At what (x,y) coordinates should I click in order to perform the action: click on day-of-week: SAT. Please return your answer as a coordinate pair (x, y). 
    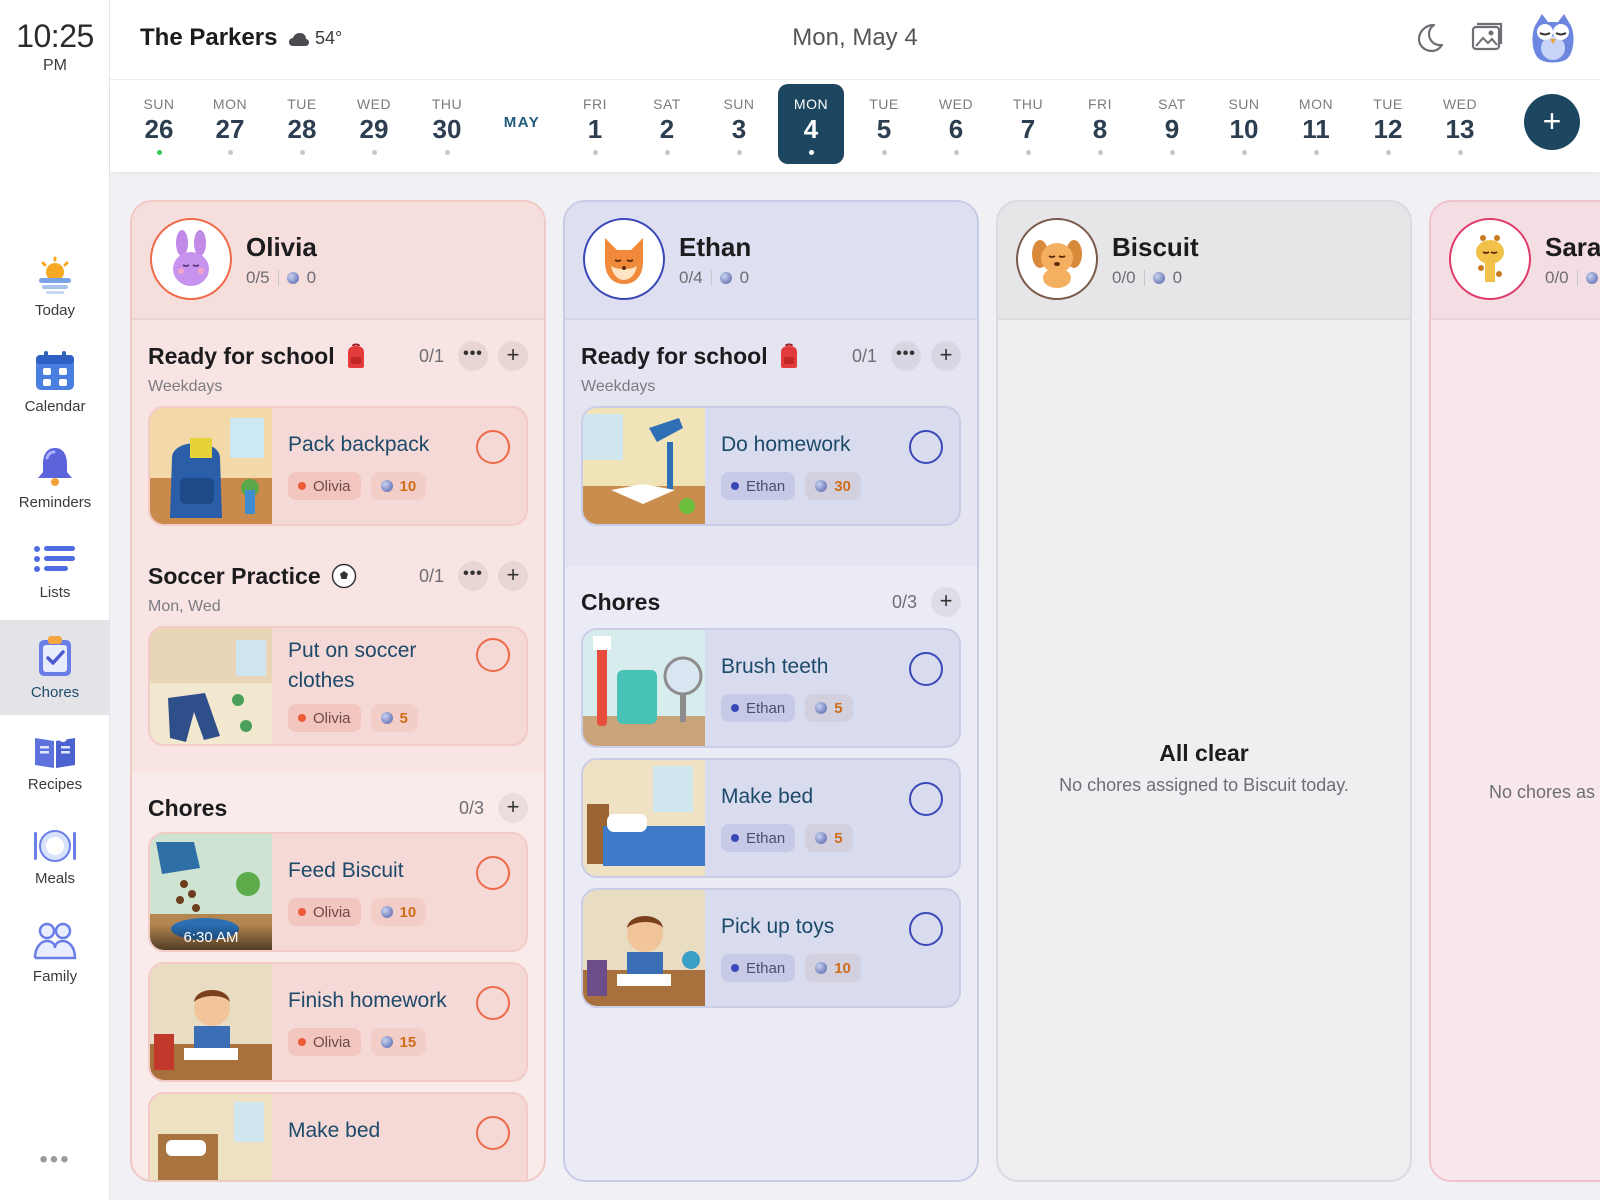
    Looking at the image, I should click on (1172, 104).